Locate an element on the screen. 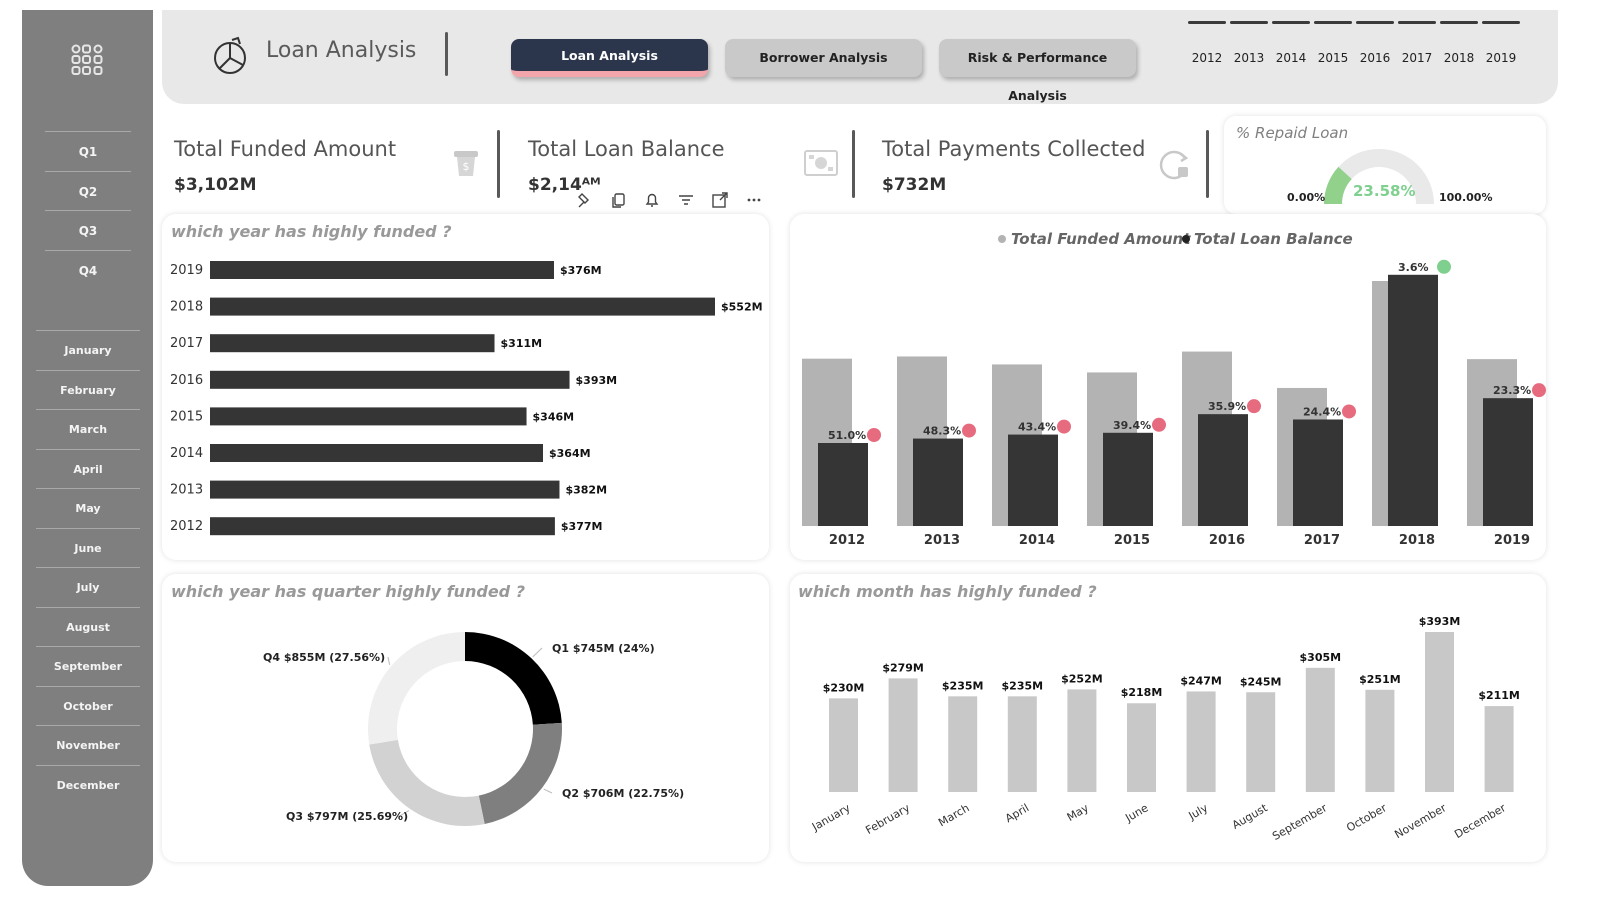 The height and width of the screenshot is (899, 1606). balance-bar-2016 is located at coordinates (1223, 470).